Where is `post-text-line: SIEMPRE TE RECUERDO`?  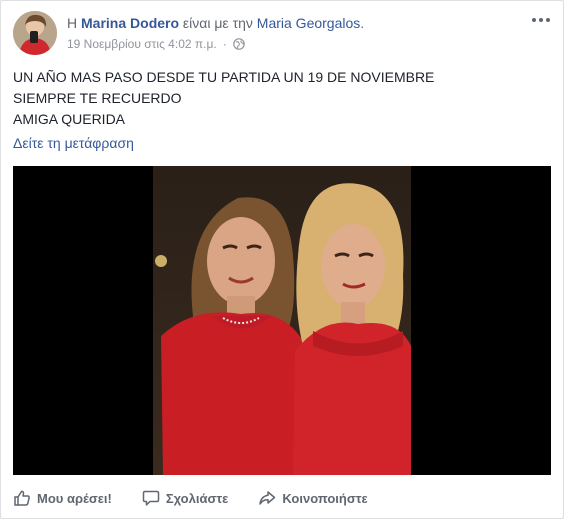
post-text-line: SIEMPRE TE RECUERDO is located at coordinates (97, 98).